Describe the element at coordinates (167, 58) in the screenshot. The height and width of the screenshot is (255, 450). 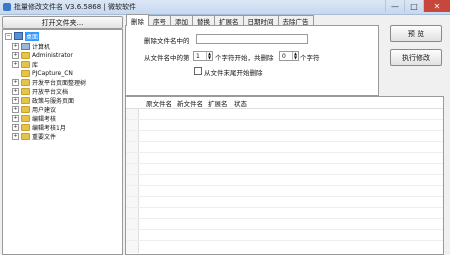
I see `from-position-label: 从文件名中的第` at that location.